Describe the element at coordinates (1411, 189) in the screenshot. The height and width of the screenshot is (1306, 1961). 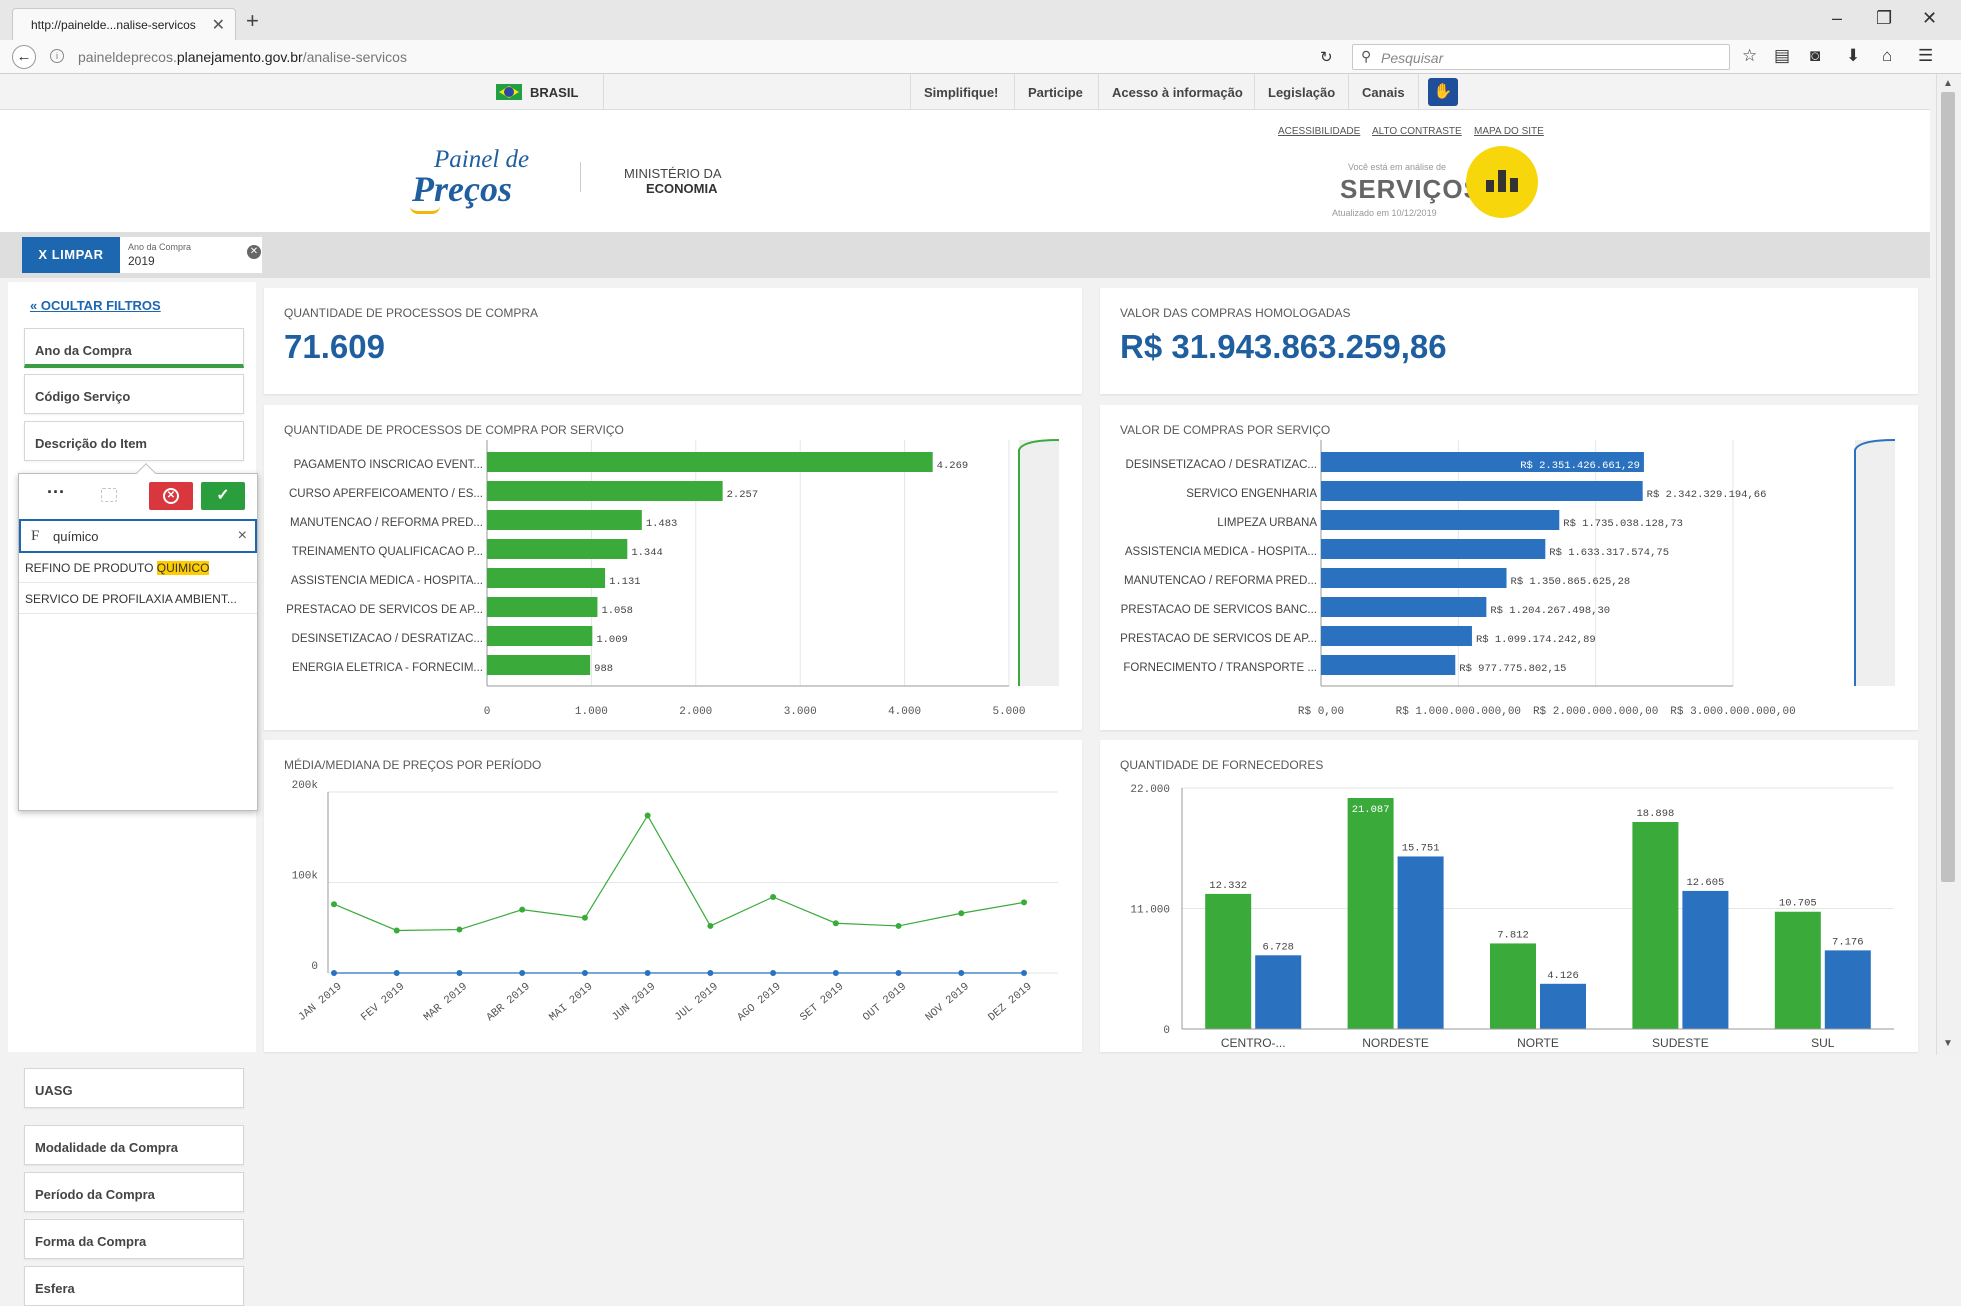
I see `analysis-title: SERVIÇOS` at that location.